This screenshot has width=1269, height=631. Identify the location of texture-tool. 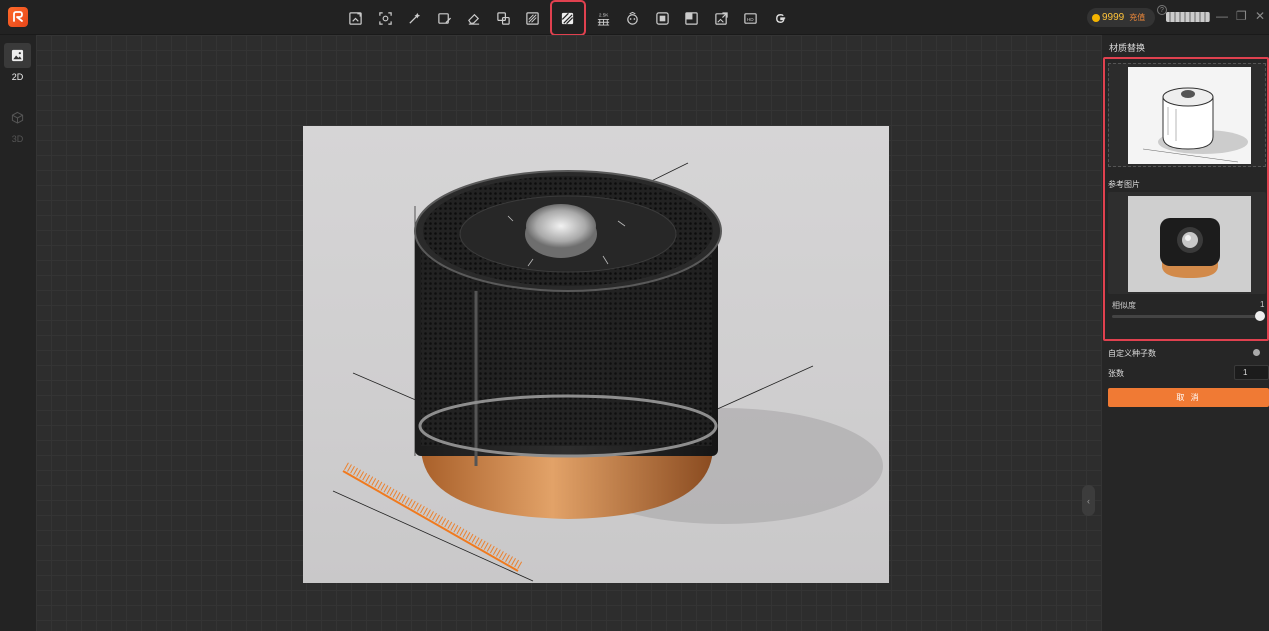
(532, 18).